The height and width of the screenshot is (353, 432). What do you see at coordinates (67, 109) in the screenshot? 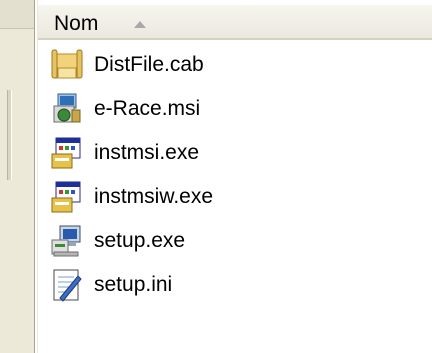
I see `installer-package-icon` at bounding box center [67, 109].